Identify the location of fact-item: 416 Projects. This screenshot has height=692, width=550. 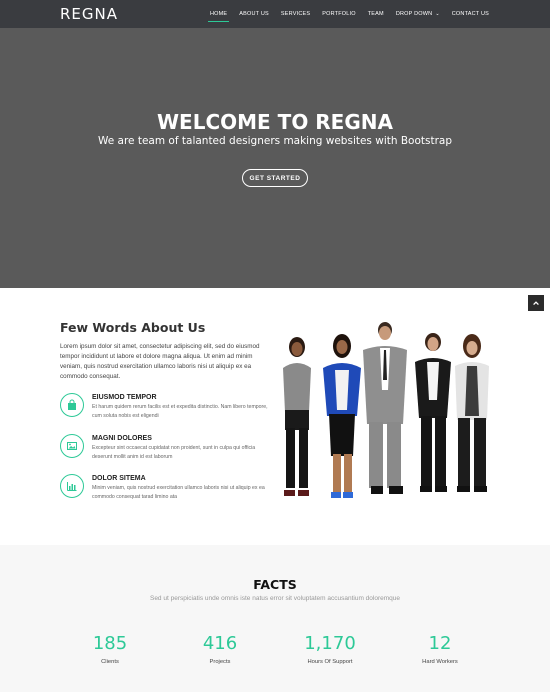
(220, 649).